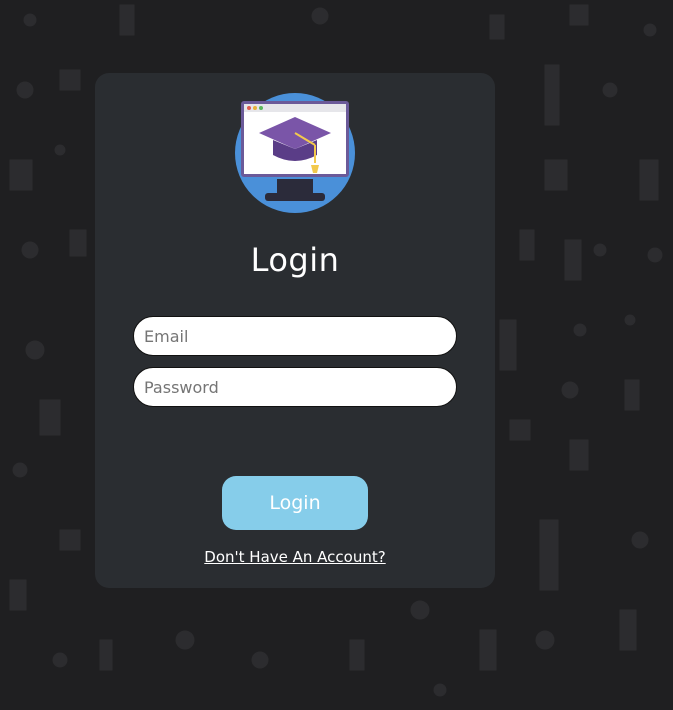 The image size is (673, 710). I want to click on login-button: Login, so click(295, 503).